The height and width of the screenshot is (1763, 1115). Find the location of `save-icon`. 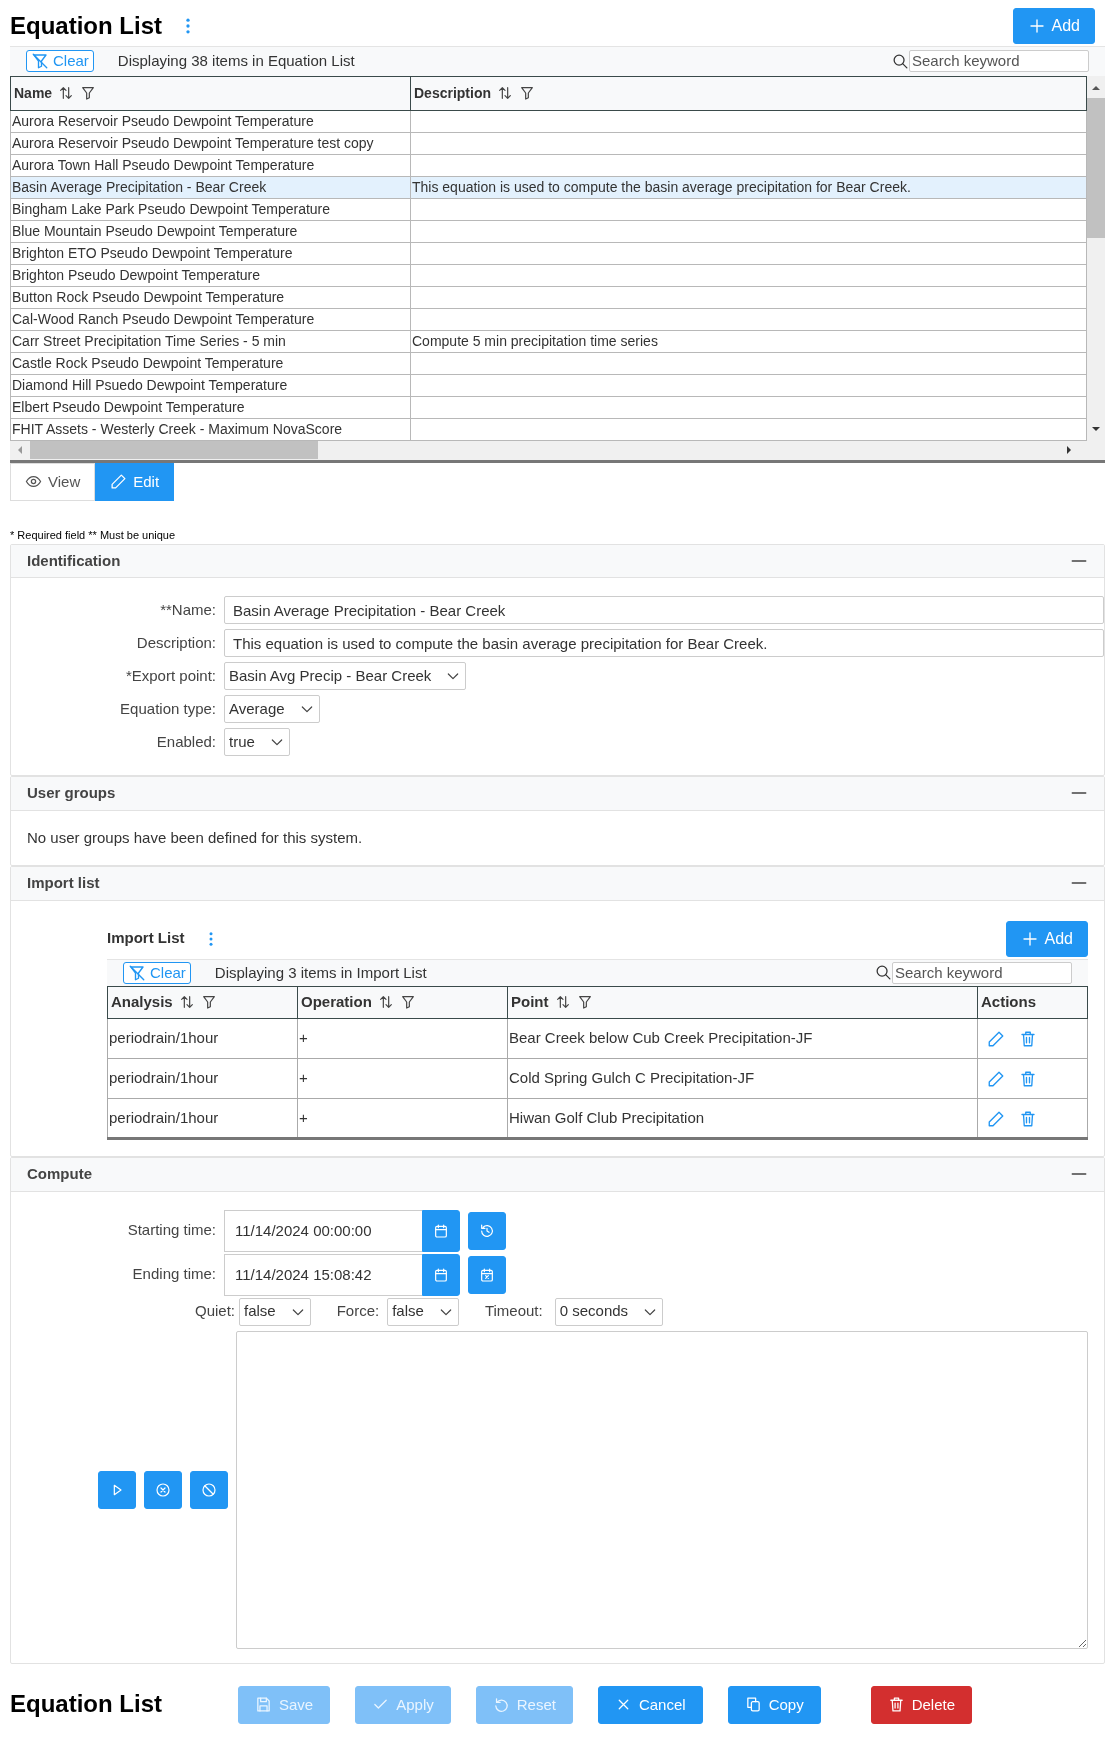

save-icon is located at coordinates (263, 1705).